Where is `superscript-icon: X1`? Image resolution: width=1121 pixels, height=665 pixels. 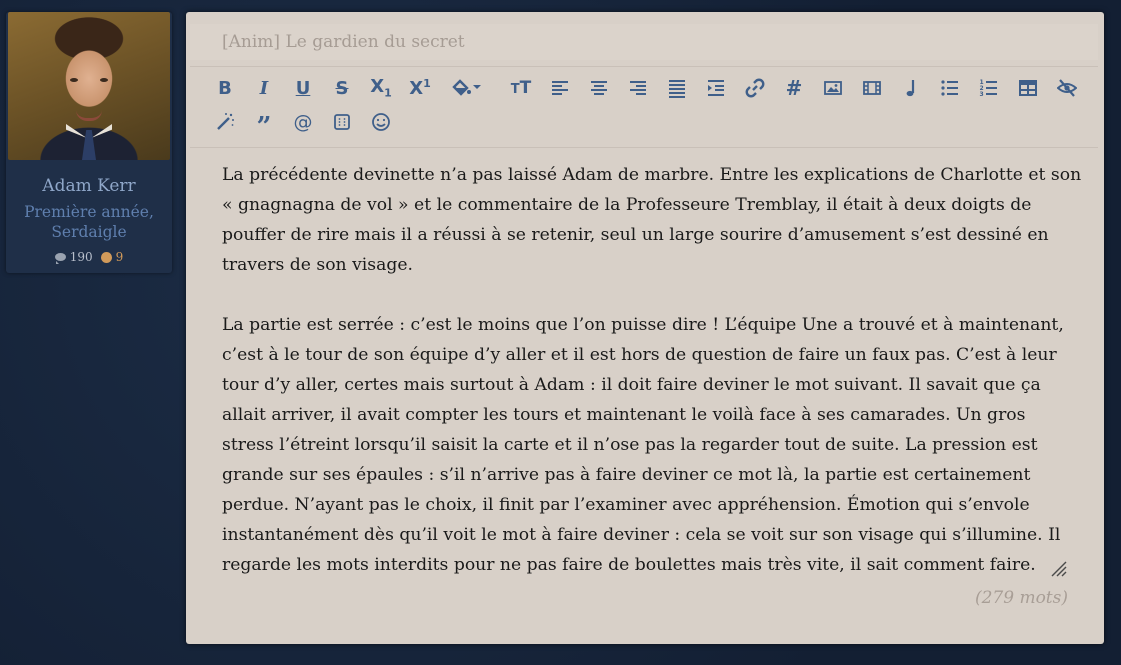
superscript-icon: X1 is located at coordinates (420, 88).